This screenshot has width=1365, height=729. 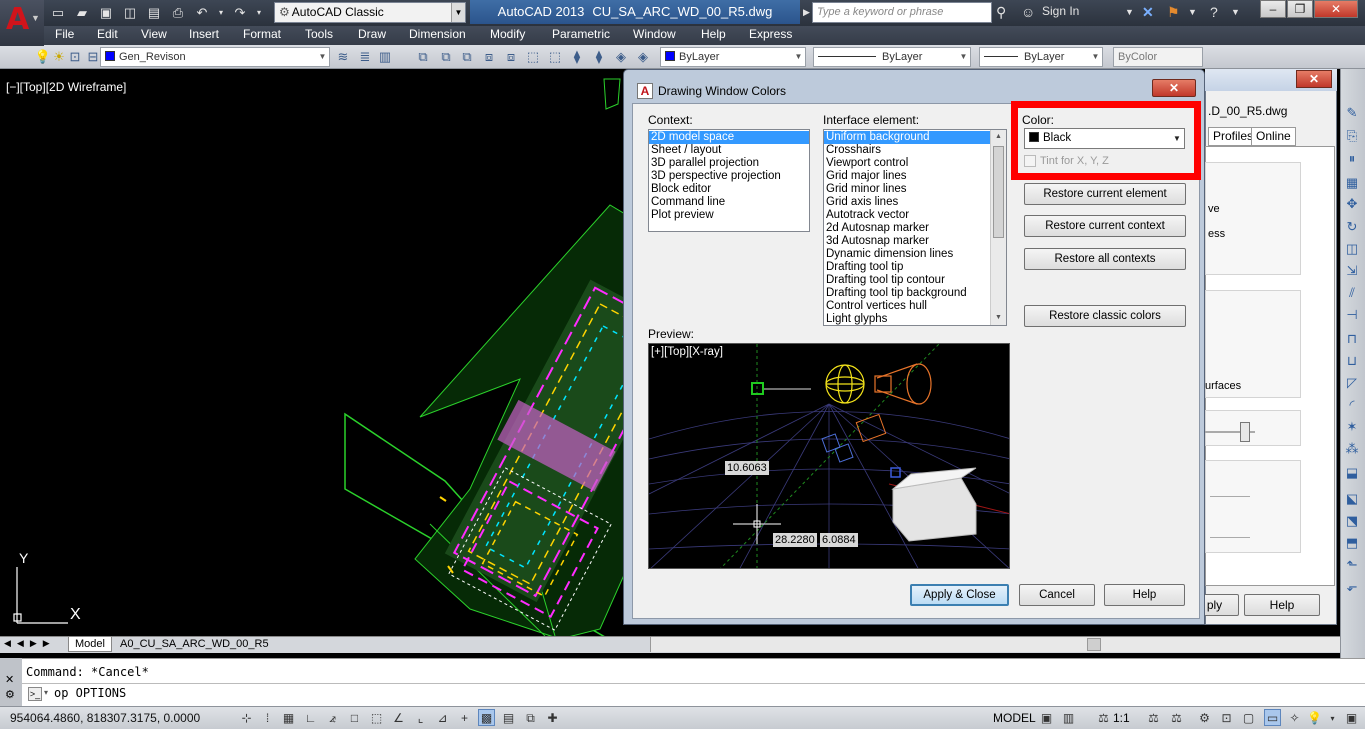 I want to click on menu-dimension: Dimension, so click(x=437, y=34).